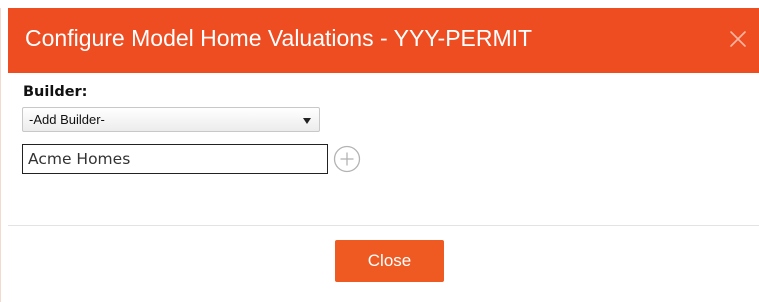  I want to click on add-builder-select: -Add Builder-, so click(171, 119).